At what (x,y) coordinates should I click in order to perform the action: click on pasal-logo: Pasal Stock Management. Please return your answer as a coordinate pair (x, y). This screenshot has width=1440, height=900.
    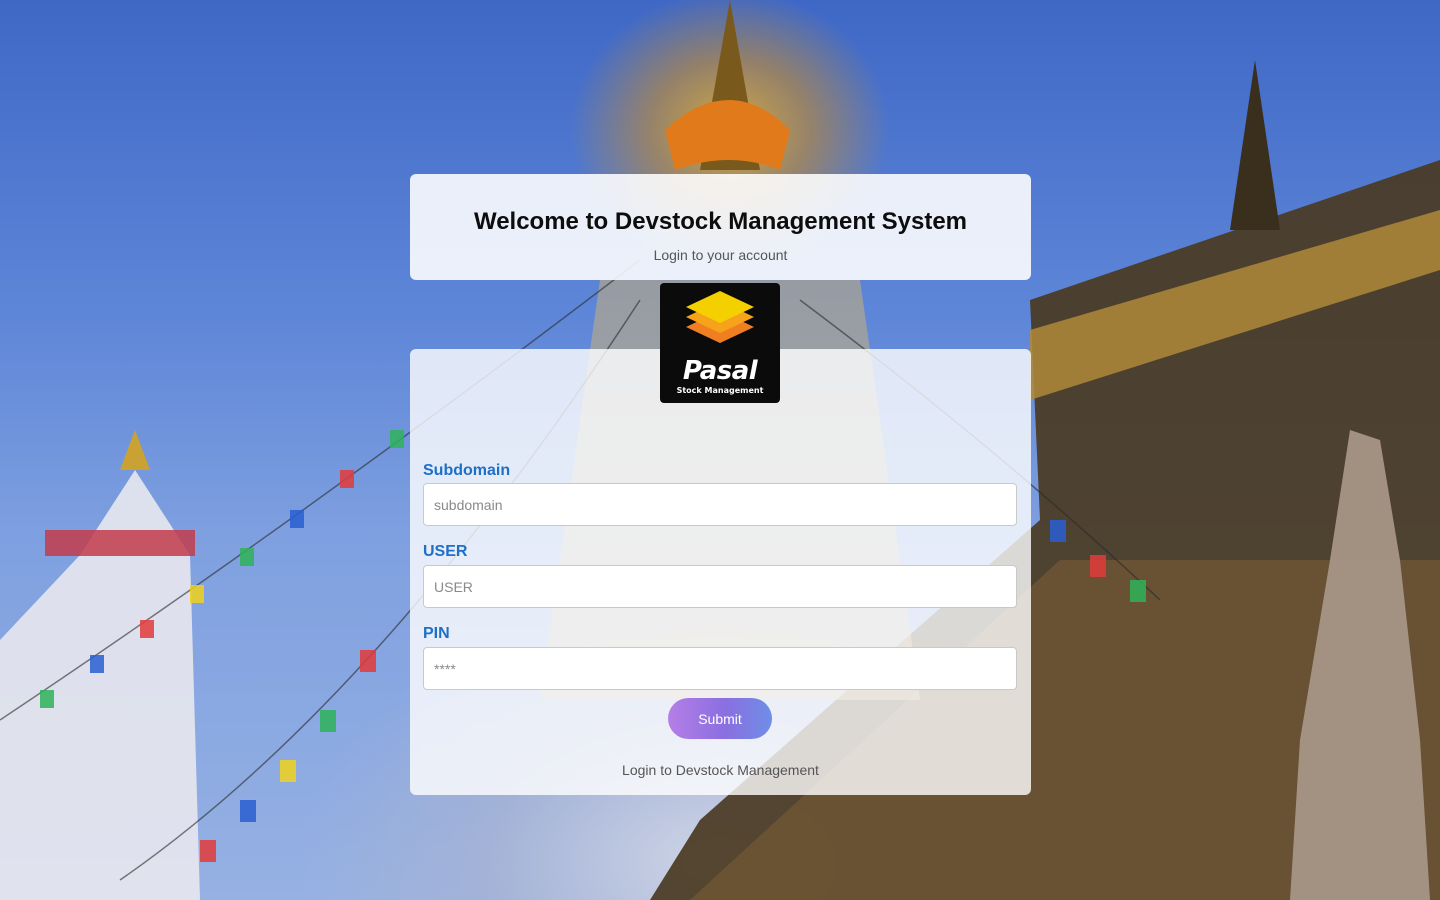
    Looking at the image, I should click on (720, 343).